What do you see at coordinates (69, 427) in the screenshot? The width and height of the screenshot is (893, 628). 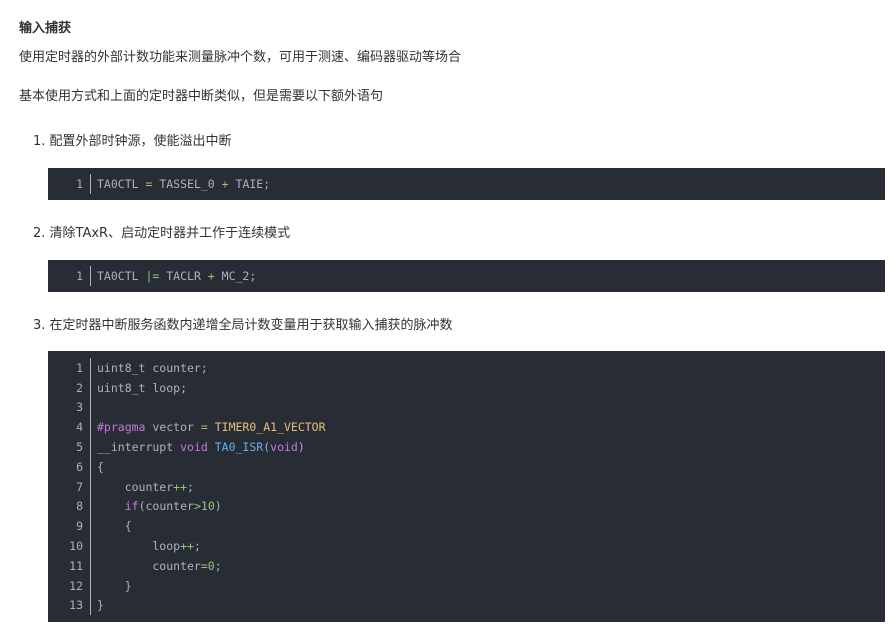 I see `line-number: 4` at bounding box center [69, 427].